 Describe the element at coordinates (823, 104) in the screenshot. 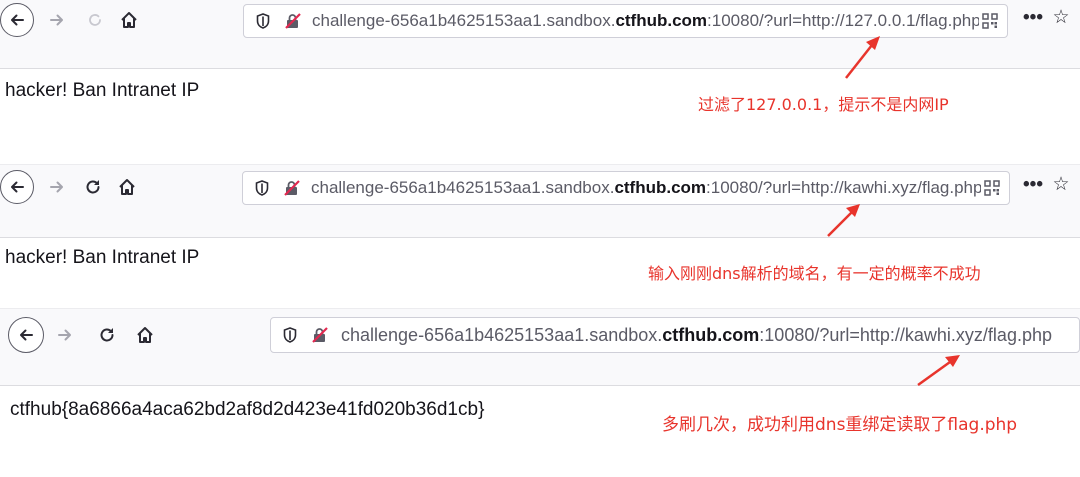

I see `annotation-1: 过滤了127.0.0.1，提示不是内网IP` at that location.